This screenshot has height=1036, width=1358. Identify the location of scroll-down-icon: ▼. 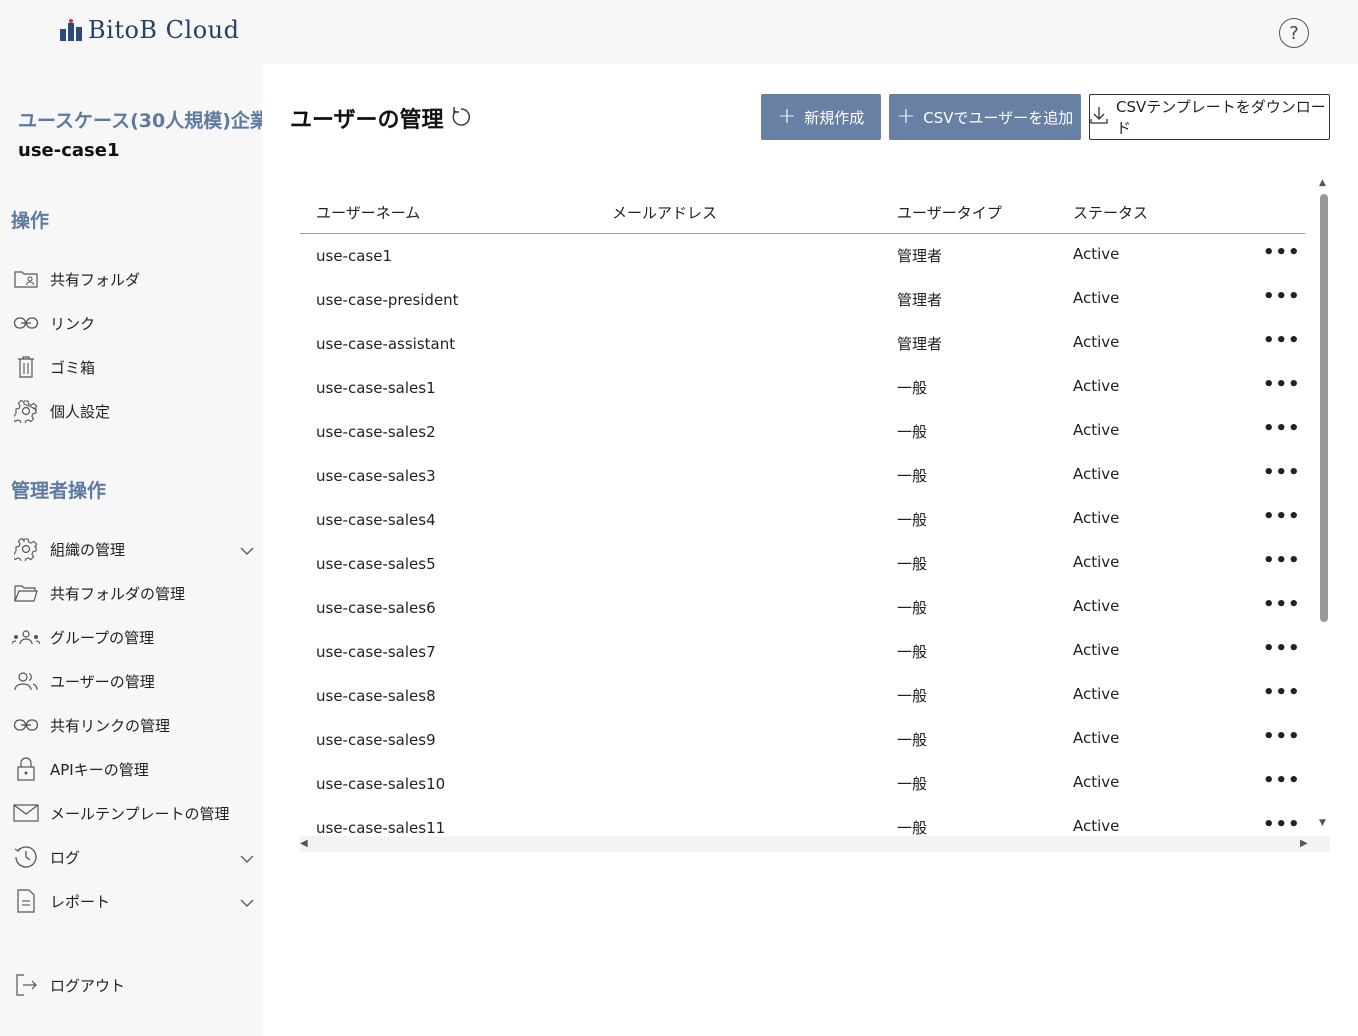
(1322, 823).